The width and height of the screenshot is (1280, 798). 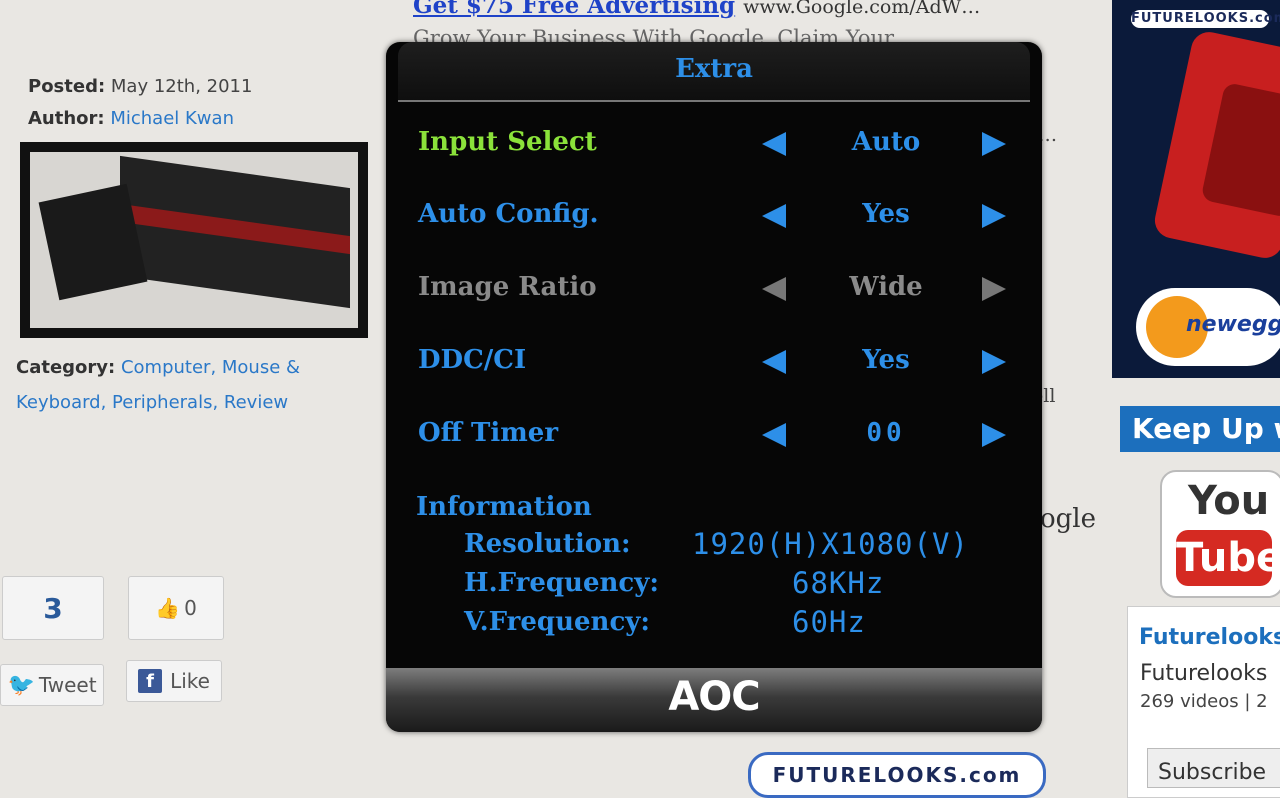 I want to click on osd-row-off-timer: Off Timer 00, so click(x=714, y=435).